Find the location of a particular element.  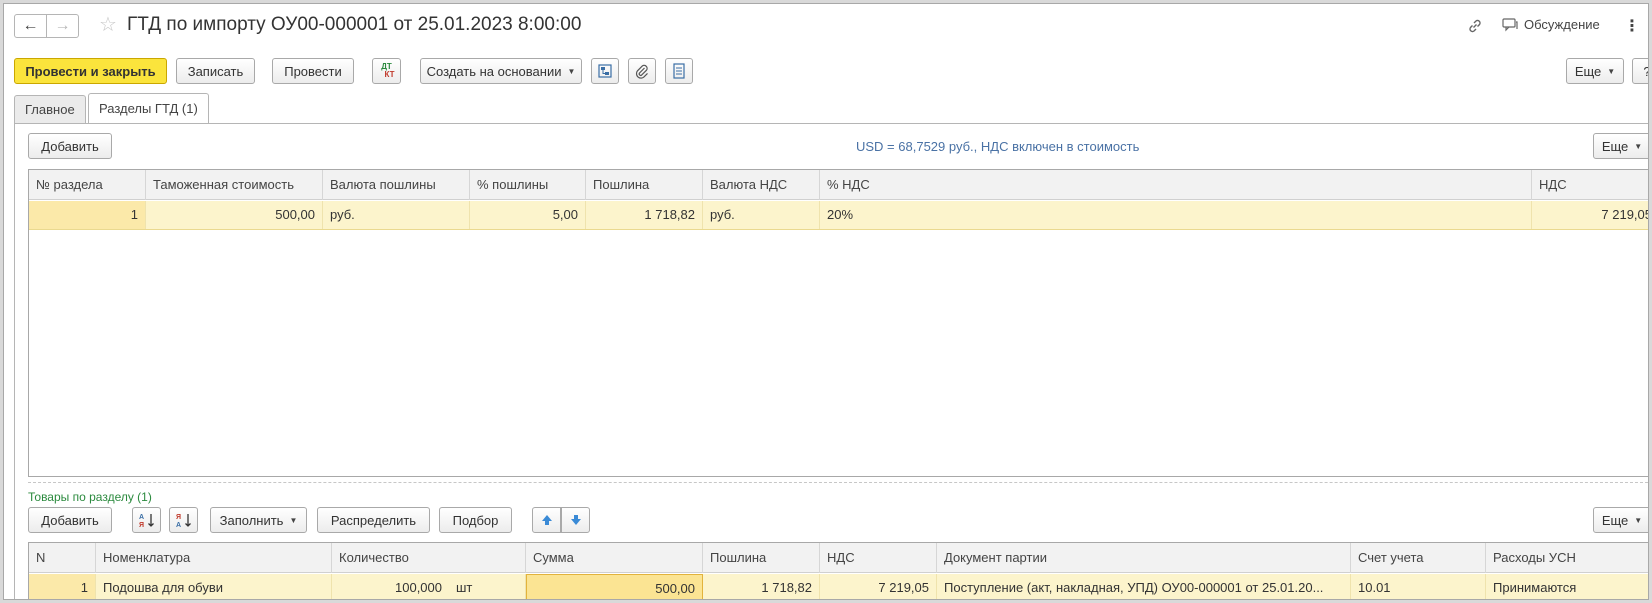

chat-icon is located at coordinates (1510, 24).